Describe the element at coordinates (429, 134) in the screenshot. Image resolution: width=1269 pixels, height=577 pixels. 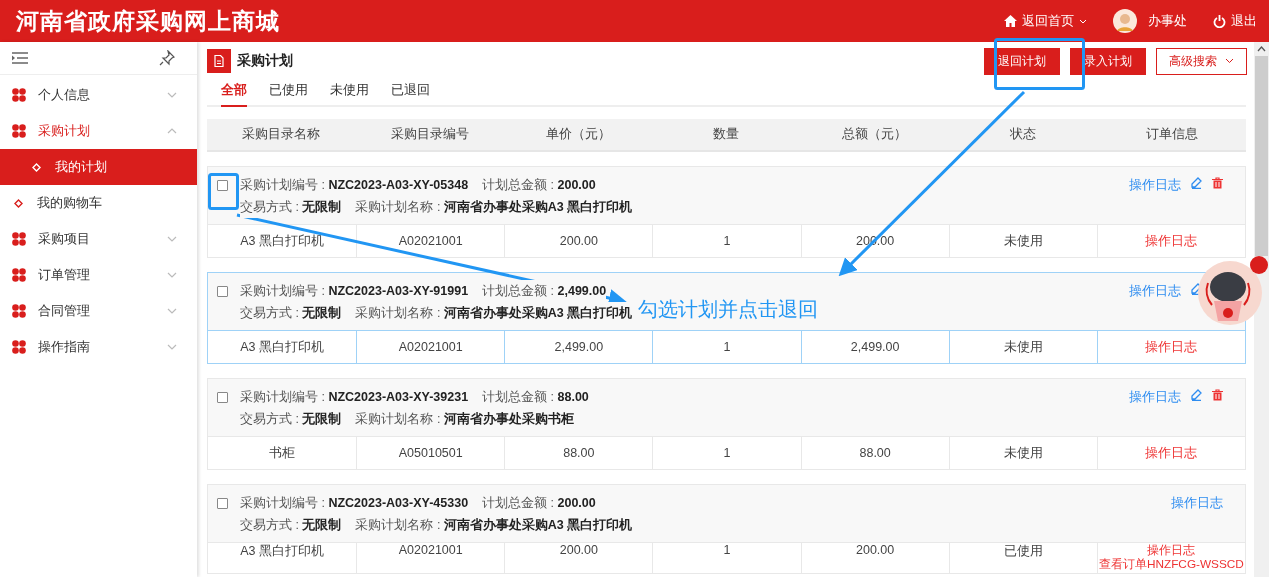
I see `column-header: 采购目录编号` at that location.